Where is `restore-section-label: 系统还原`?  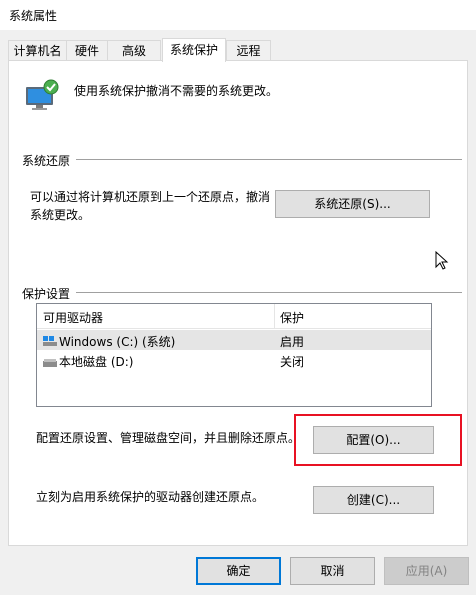
restore-section-label: 系统还原 is located at coordinates (49, 160).